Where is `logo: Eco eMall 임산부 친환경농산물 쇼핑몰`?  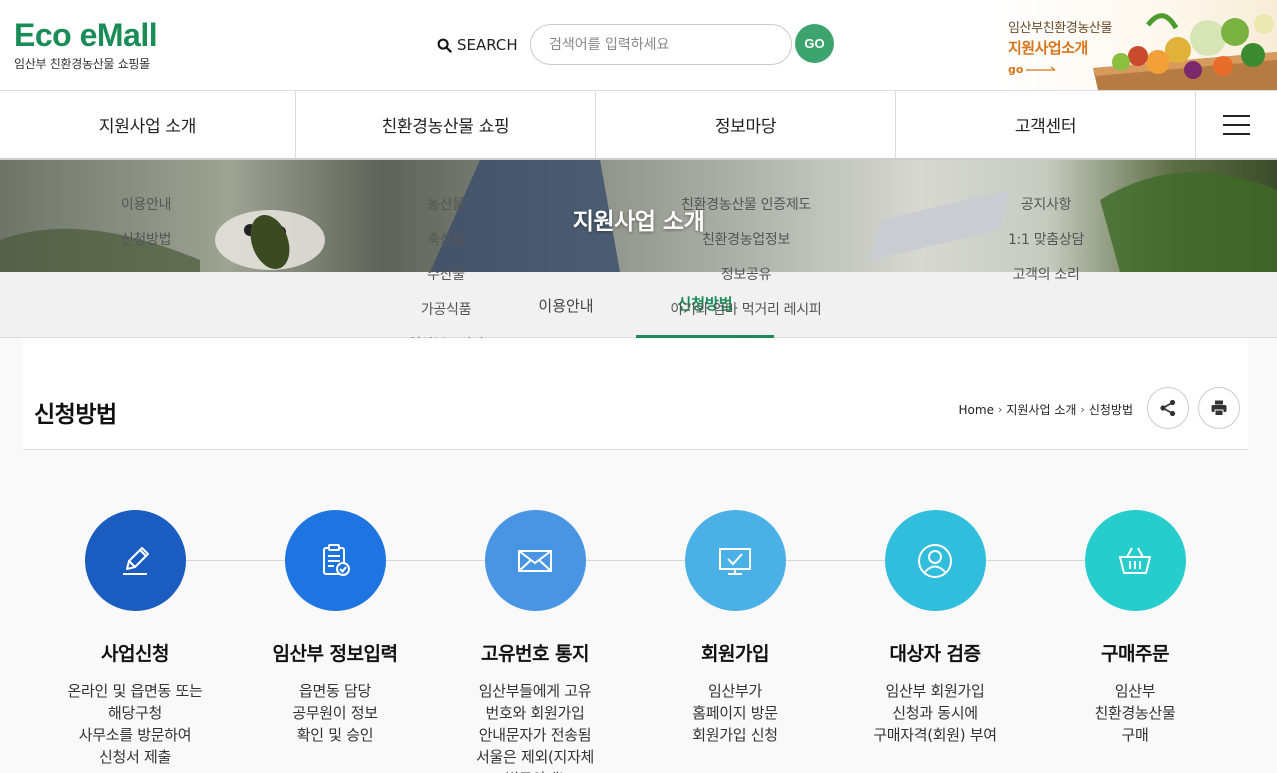
logo: Eco eMall 임산부 친환경농산물 쇼핑몰 is located at coordinates (86, 44).